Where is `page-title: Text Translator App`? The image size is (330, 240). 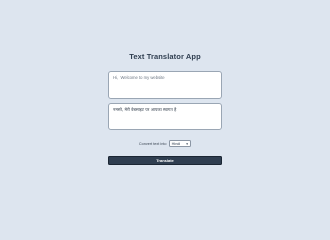
page-title: Text Translator App is located at coordinates (165, 56).